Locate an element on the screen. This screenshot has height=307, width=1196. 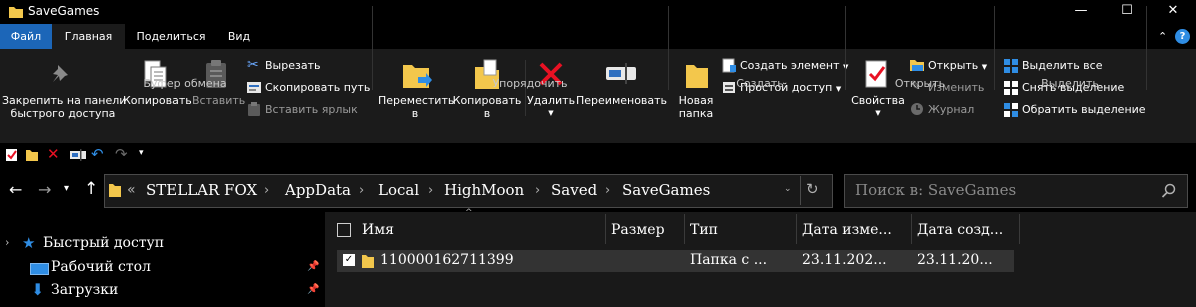
delete-icon: ✕ is located at coordinates (53, 154).